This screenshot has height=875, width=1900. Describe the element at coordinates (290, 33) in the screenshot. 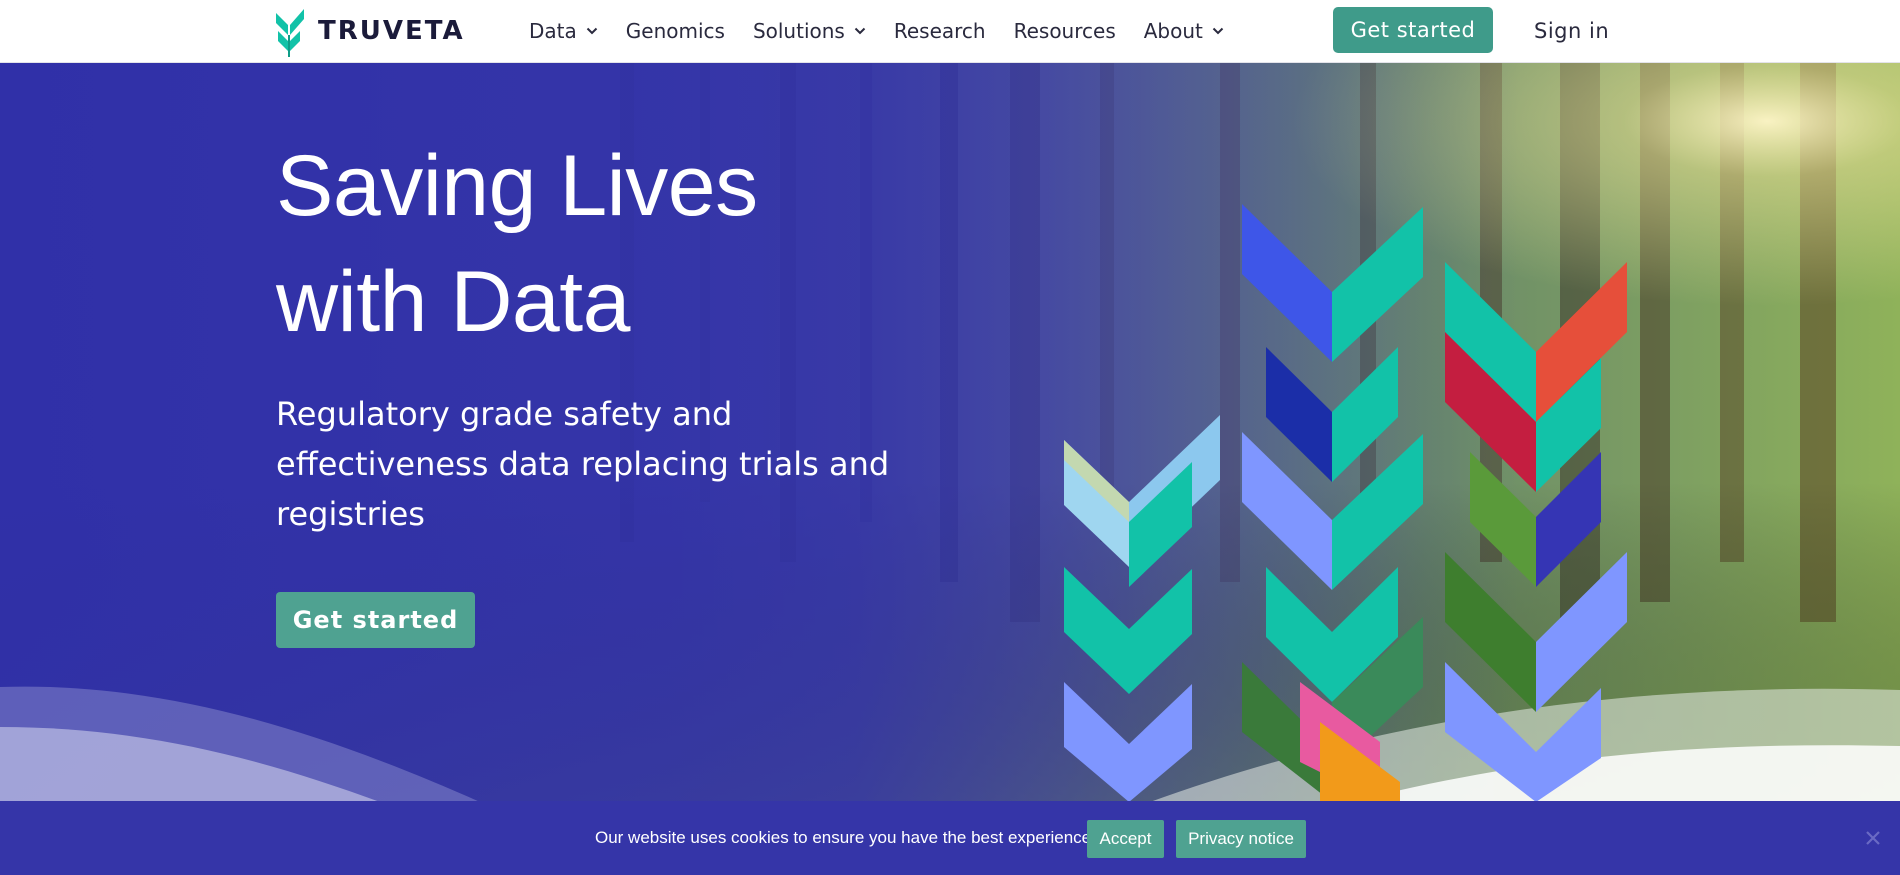

I see `truveta-logo-icon` at that location.